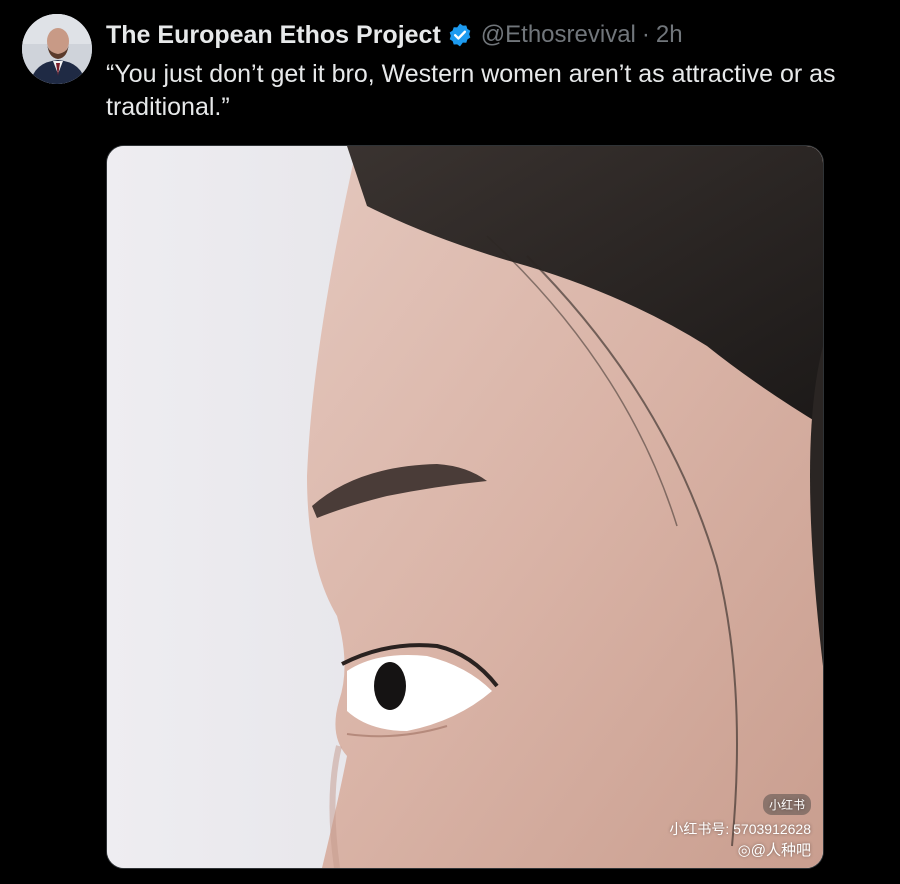 This screenshot has height=884, width=900. What do you see at coordinates (669, 35) in the screenshot?
I see `timestamp: 2h` at bounding box center [669, 35].